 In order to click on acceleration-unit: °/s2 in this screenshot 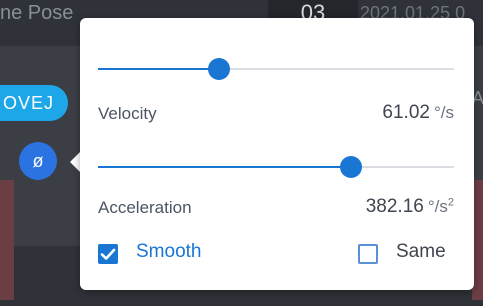, I will do `click(440, 206)`.